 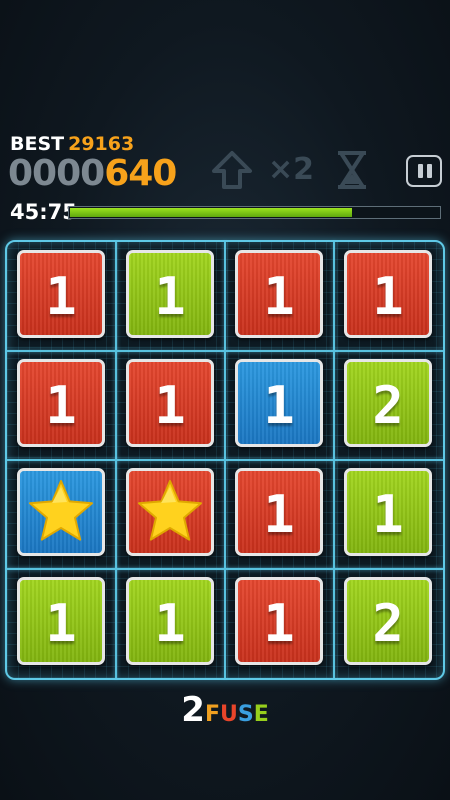 I want to click on time-bar, so click(x=254, y=212).